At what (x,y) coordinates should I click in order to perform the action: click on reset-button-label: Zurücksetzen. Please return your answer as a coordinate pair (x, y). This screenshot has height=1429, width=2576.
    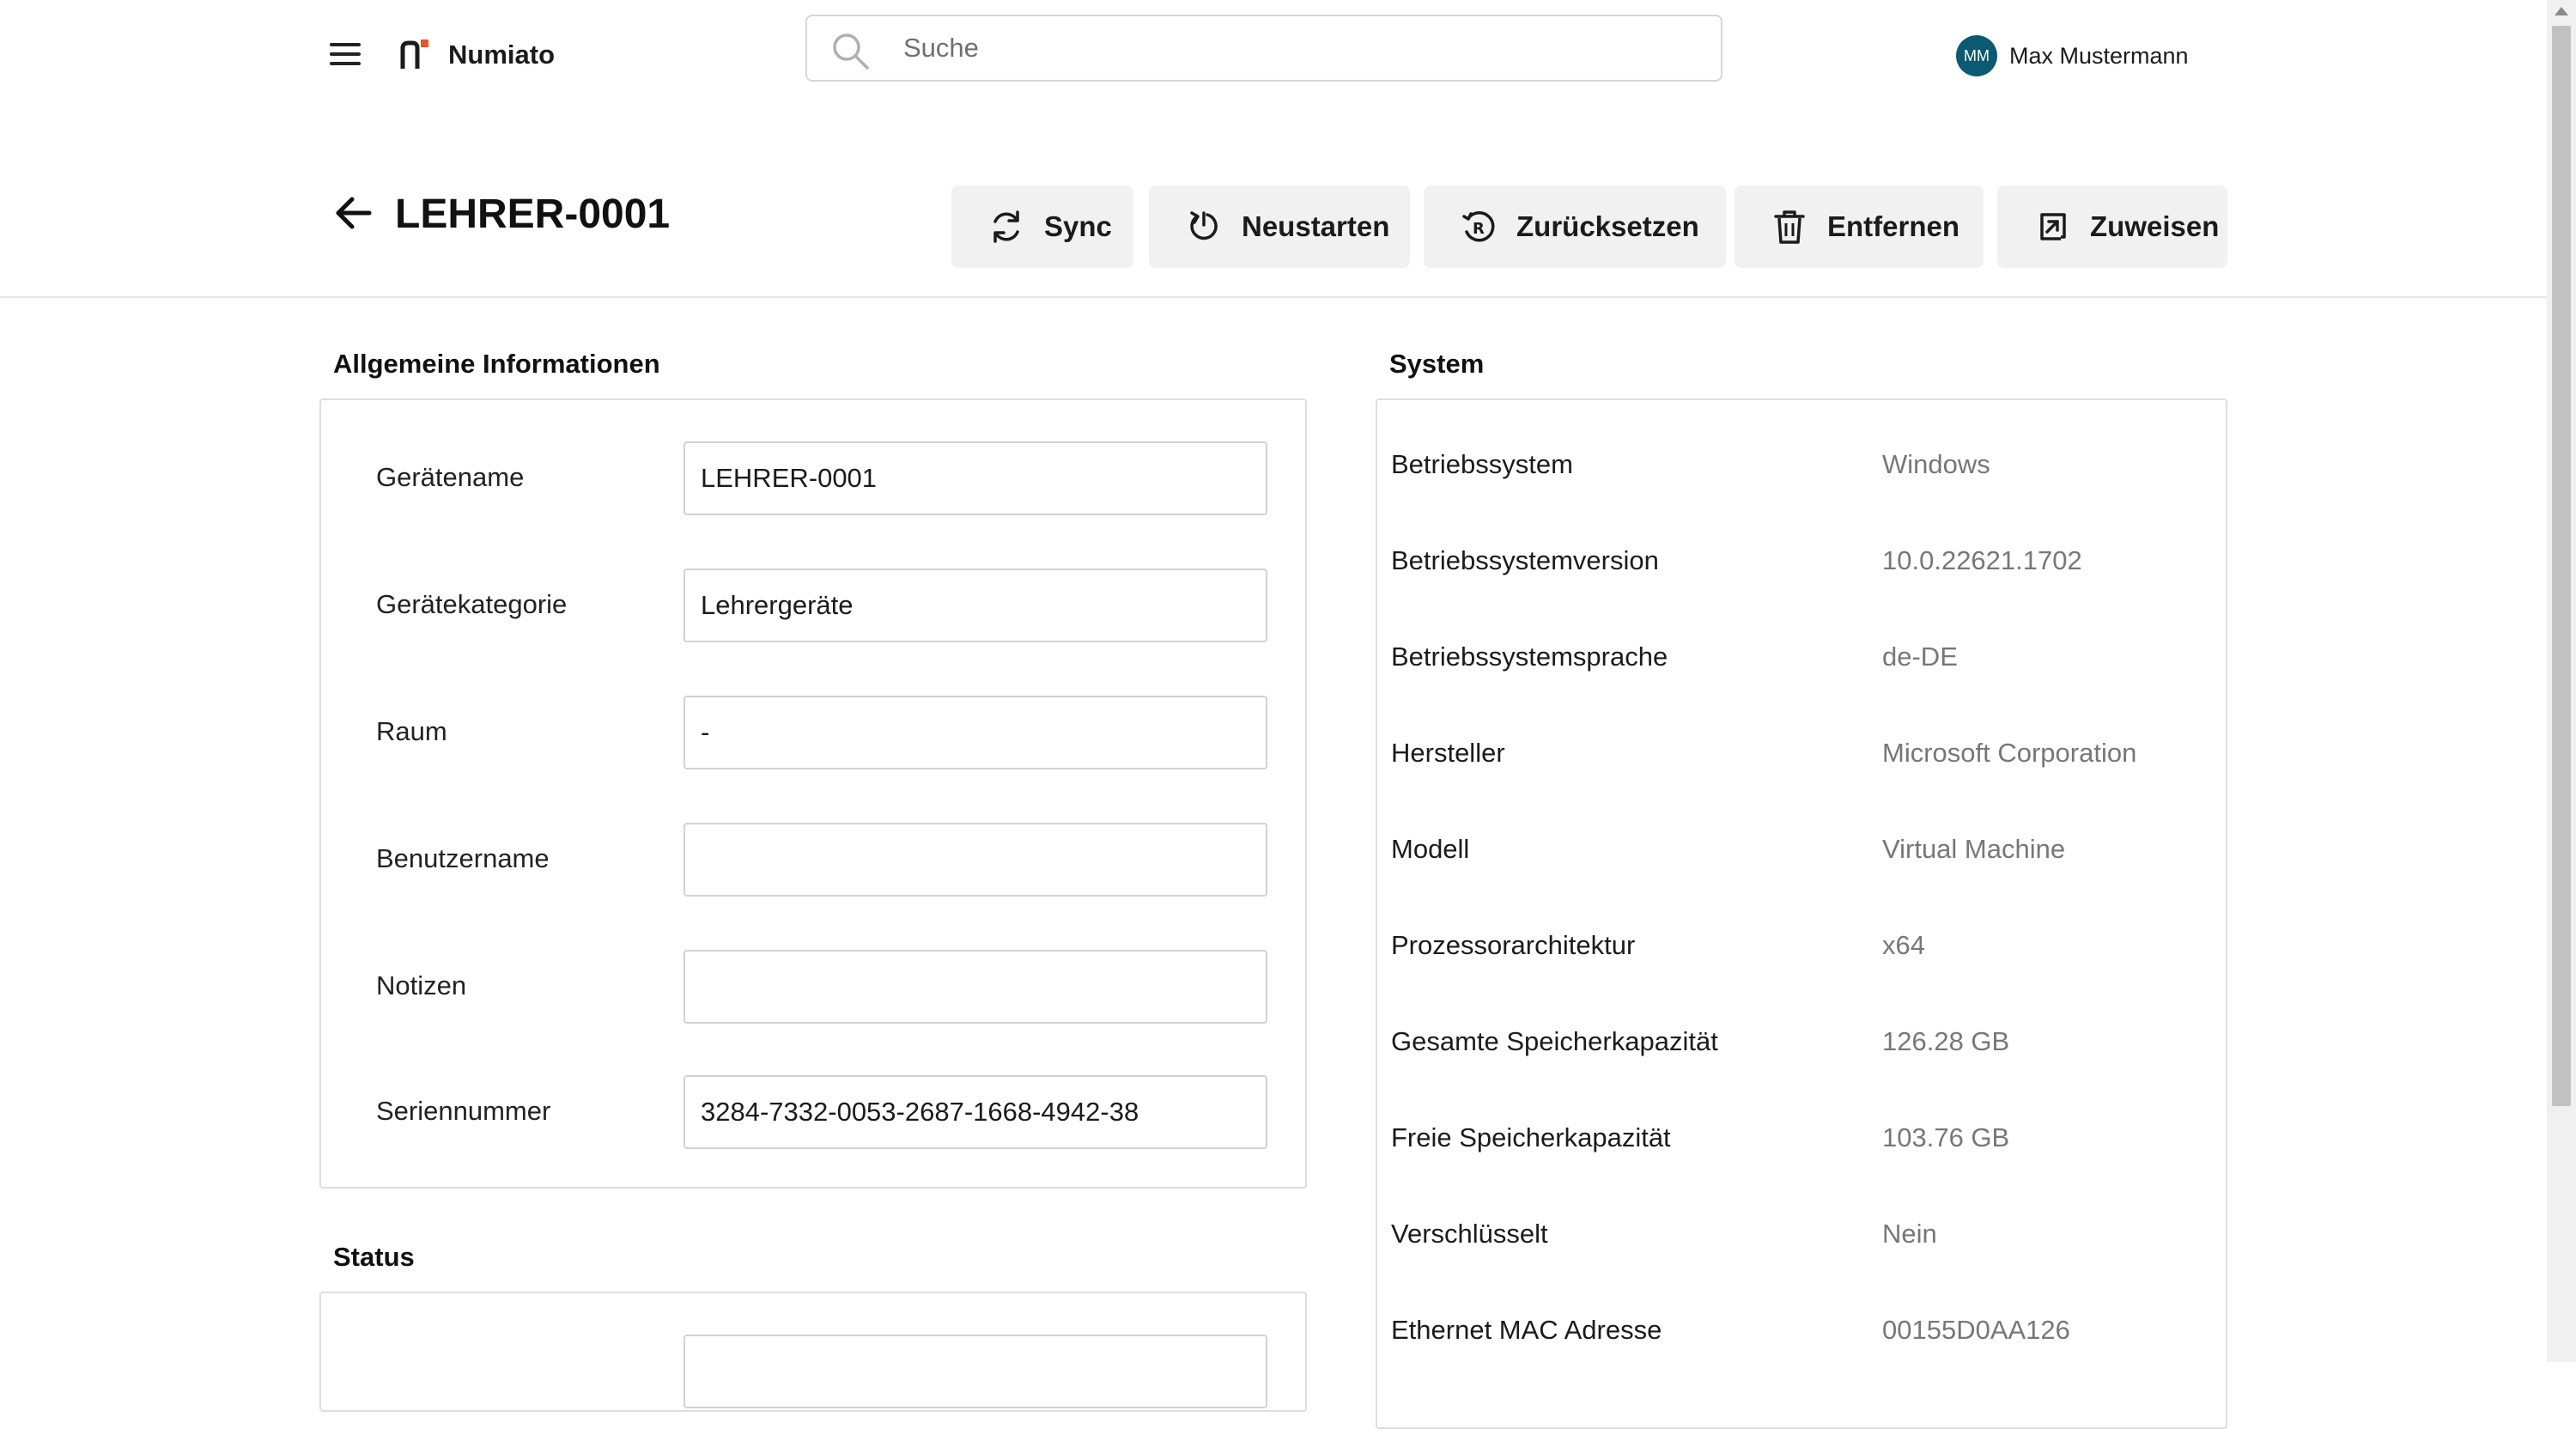
    Looking at the image, I should click on (1608, 226).